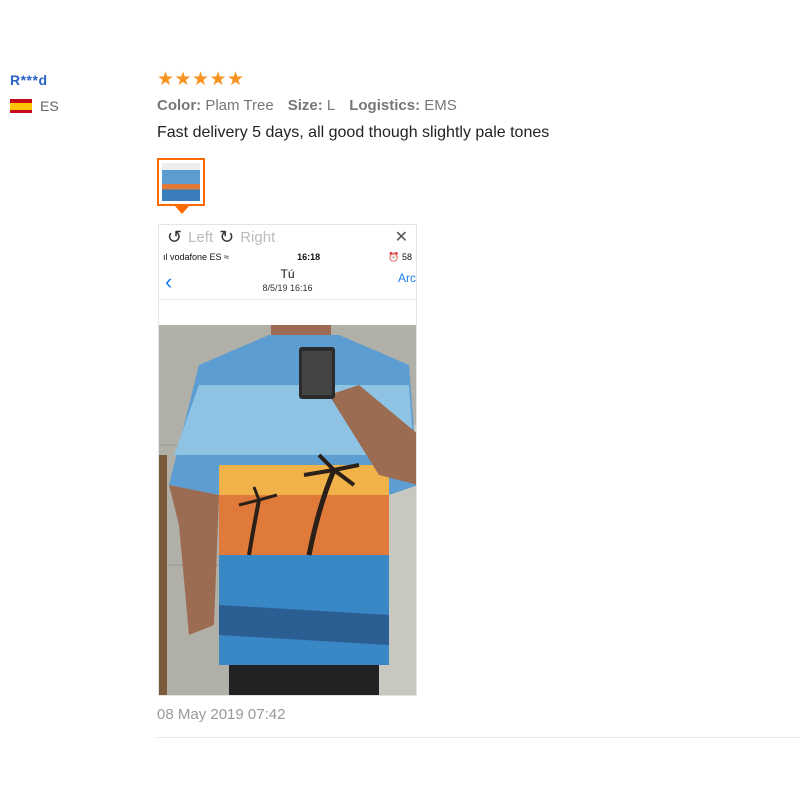 The height and width of the screenshot is (800, 800). I want to click on battery-text: ⏰ 58, so click(400, 256).